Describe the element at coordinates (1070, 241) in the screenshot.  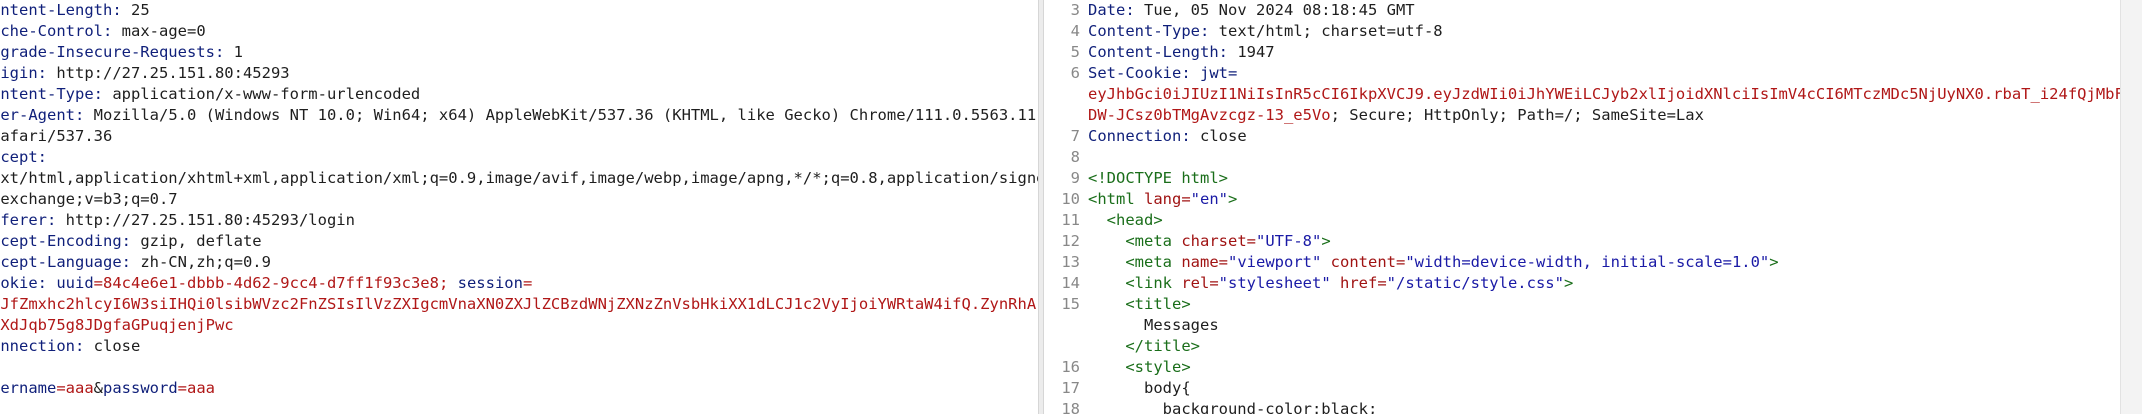
I see `line-number: 12` at that location.